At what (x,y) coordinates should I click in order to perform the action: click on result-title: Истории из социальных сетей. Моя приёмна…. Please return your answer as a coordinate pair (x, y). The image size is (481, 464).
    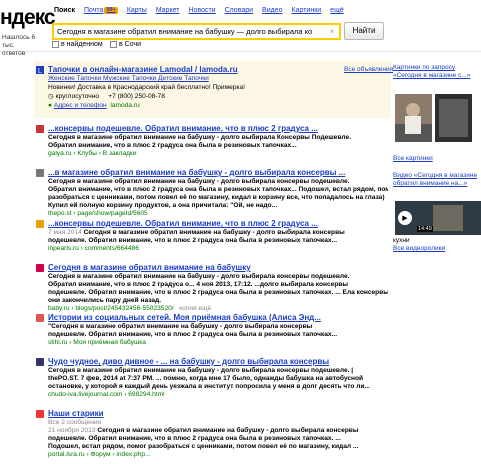
    Looking at the image, I should click on (218, 317).